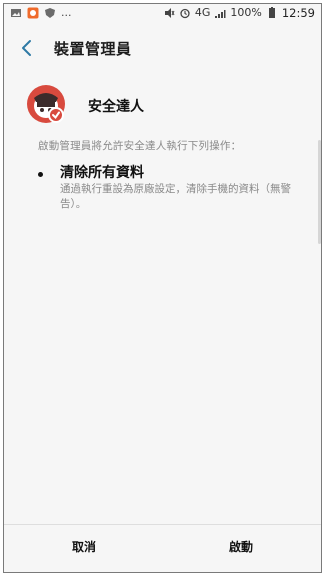 The image size is (328, 578). I want to click on back-button, so click(27, 48).